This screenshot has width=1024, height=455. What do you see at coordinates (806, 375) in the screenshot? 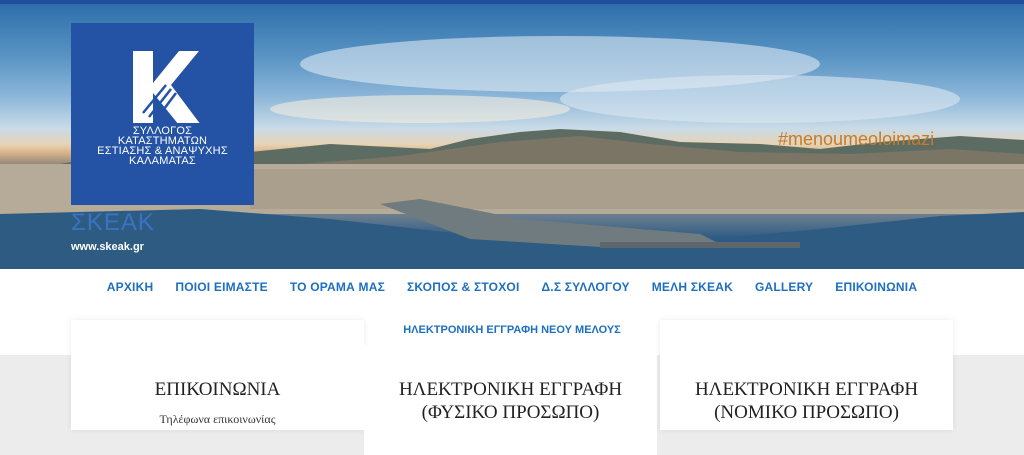
I see `registration-legal-entity-card: ΗΛΕΚΤΡΟΝΙΚΗ ΕΓΓΡΑΦΗ (ΝΟΜΙΚΟ ΠΡΟΣΩΠΟ)` at bounding box center [806, 375].